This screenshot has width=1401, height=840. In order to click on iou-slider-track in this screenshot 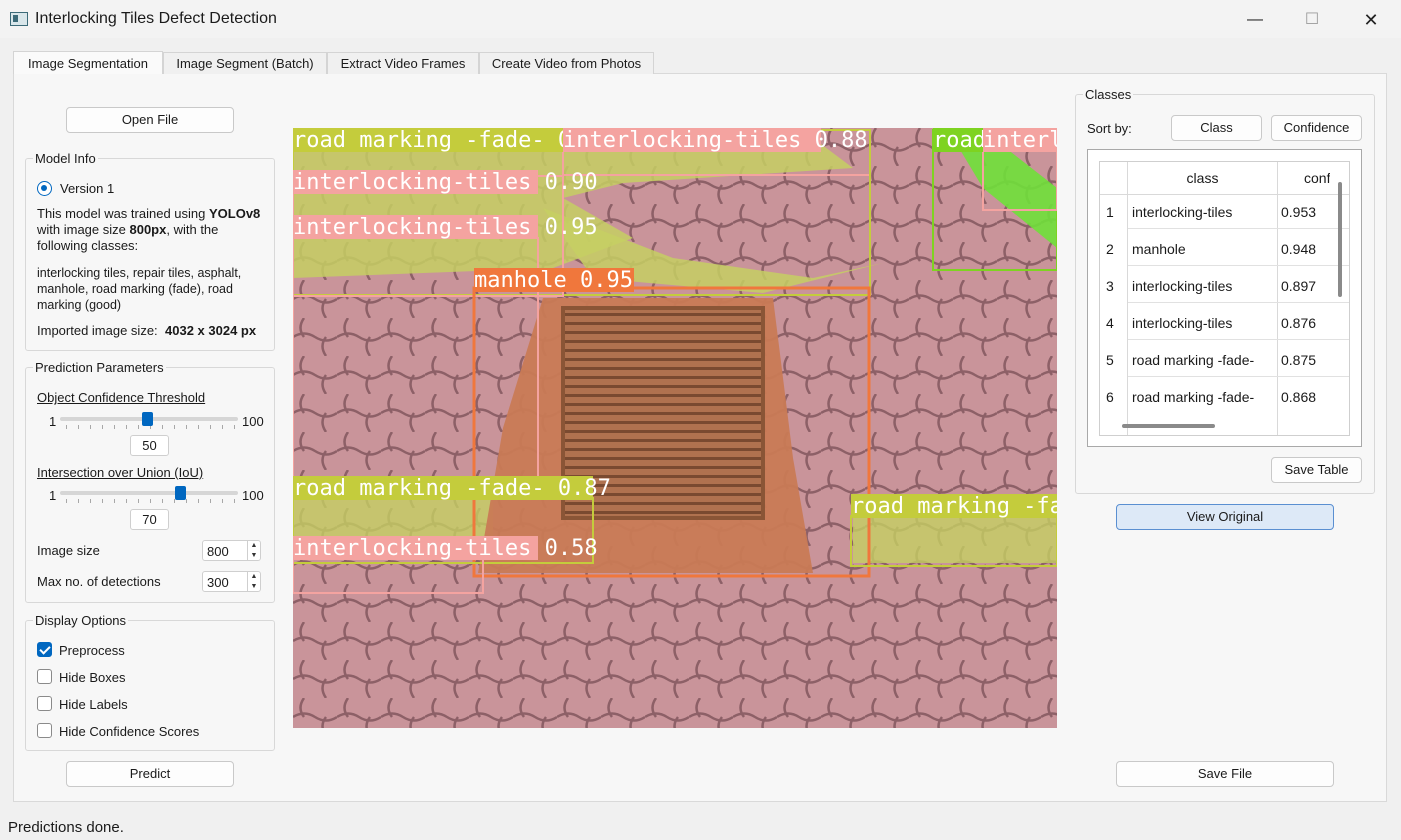, I will do `click(149, 493)`.